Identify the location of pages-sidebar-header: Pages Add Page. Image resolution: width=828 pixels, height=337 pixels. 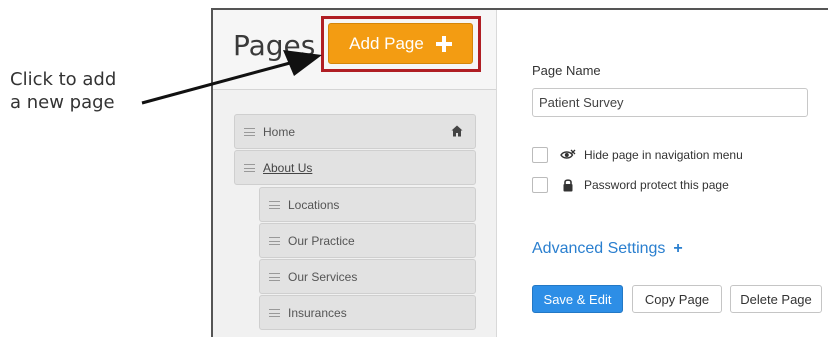
(354, 50).